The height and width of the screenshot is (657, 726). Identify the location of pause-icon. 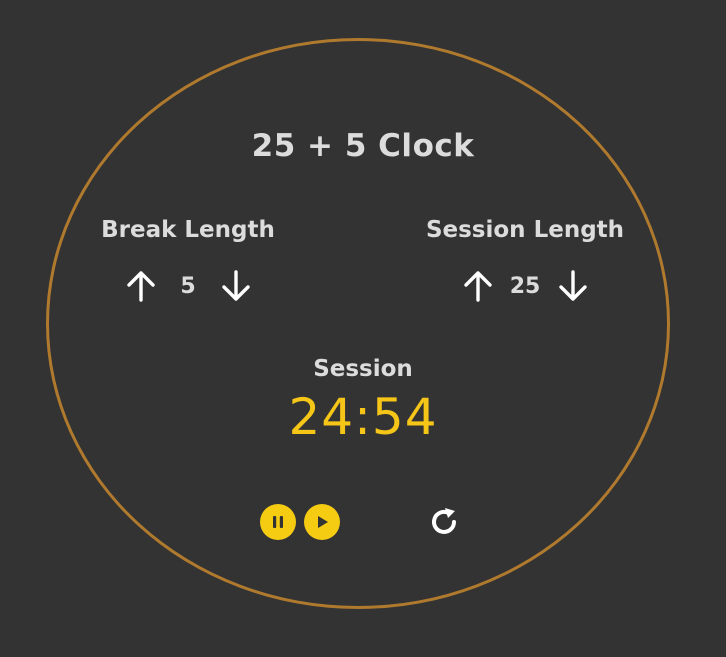
(278, 522).